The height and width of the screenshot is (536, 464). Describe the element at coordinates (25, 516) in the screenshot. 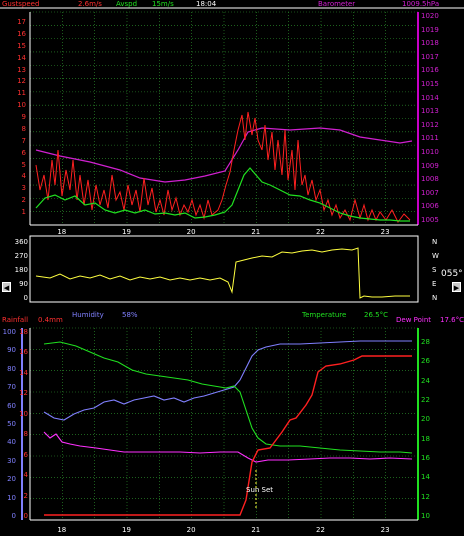

I see `rainfall-y-tick: 0` at that location.